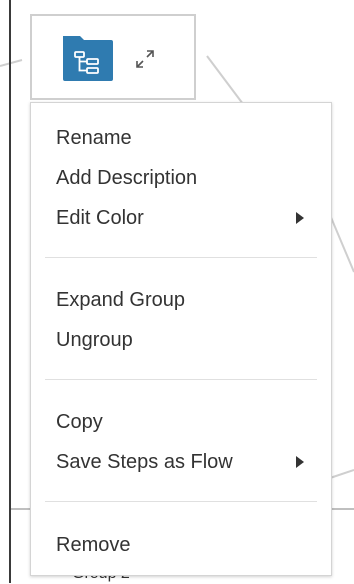  I want to click on menu-item-copy: Copy, so click(181, 422).